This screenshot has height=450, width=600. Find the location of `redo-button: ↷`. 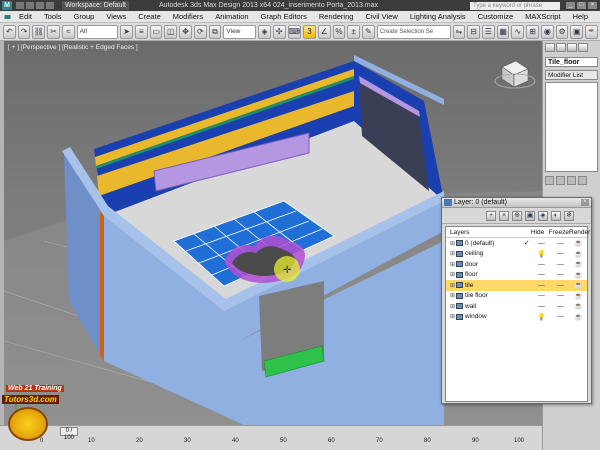

redo-button: ↷ is located at coordinates (24, 31).